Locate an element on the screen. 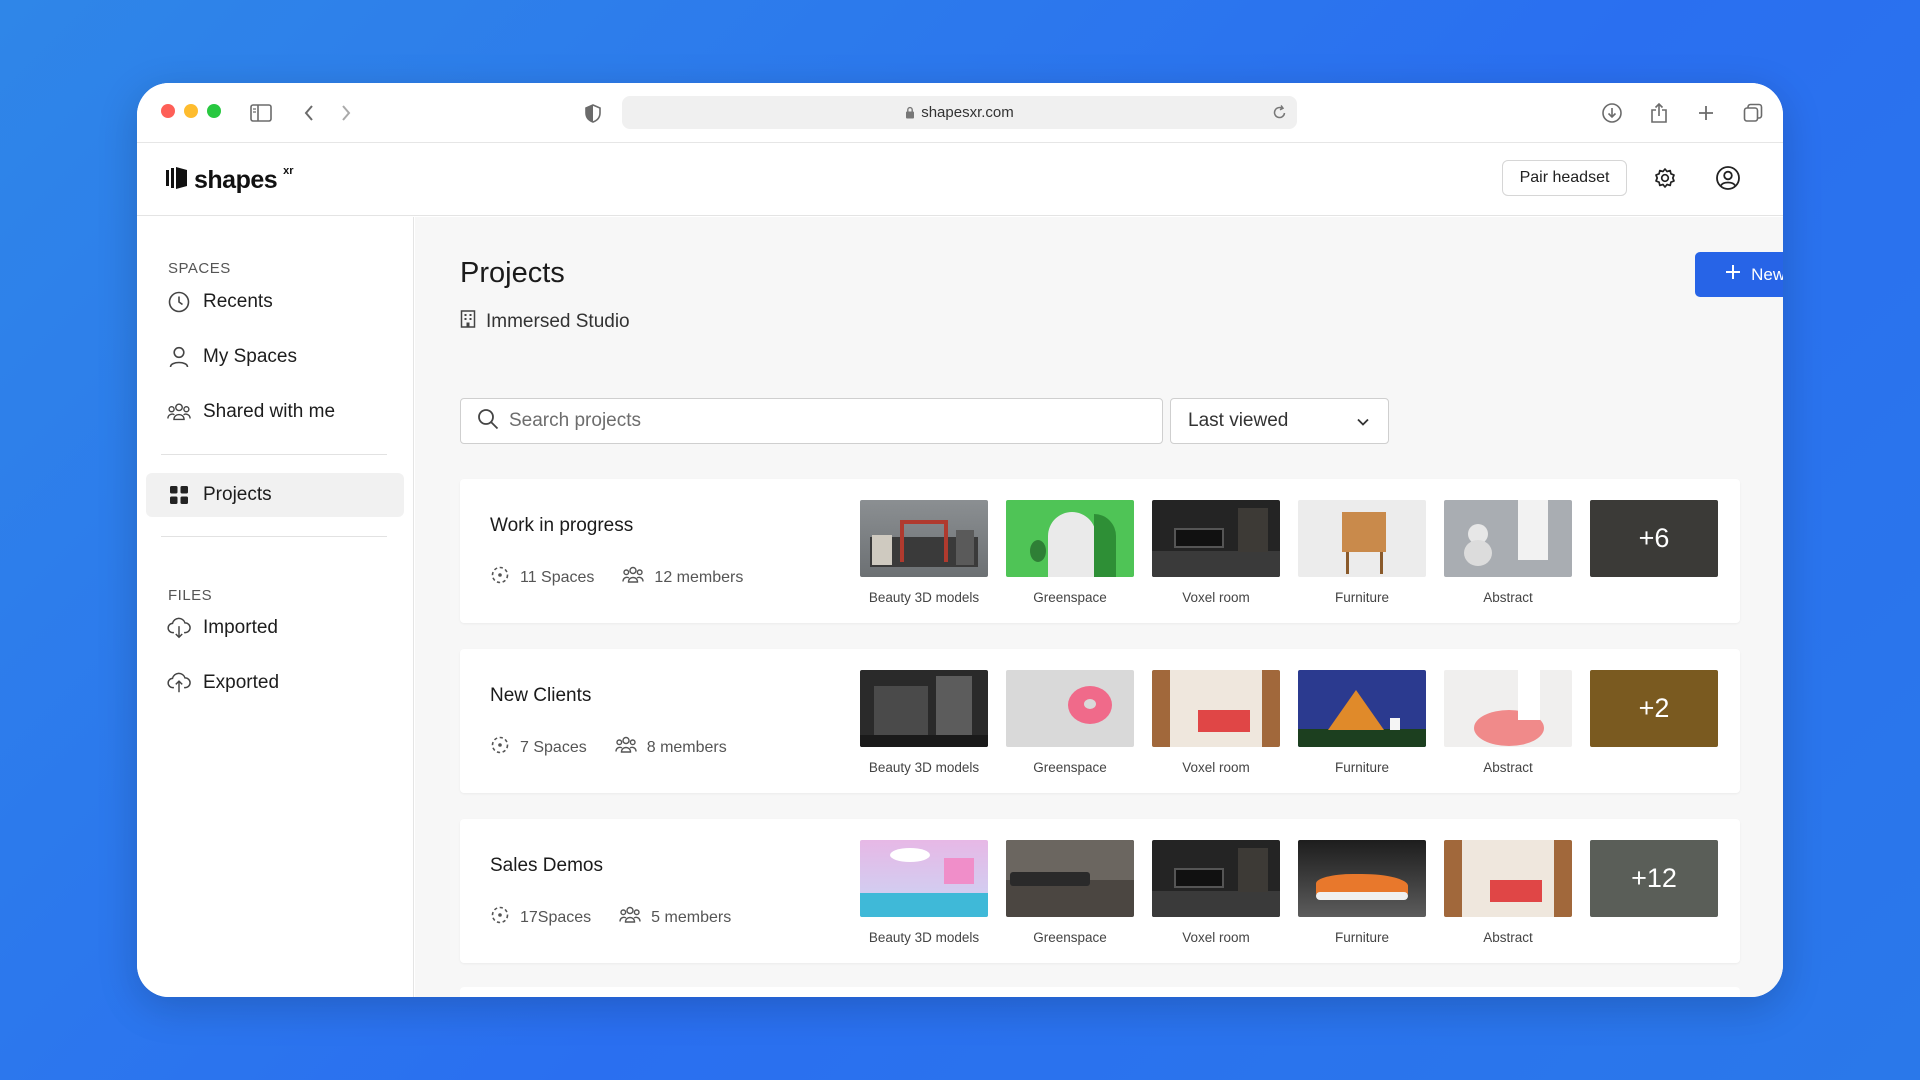  project-card-partial is located at coordinates (1100, 992).